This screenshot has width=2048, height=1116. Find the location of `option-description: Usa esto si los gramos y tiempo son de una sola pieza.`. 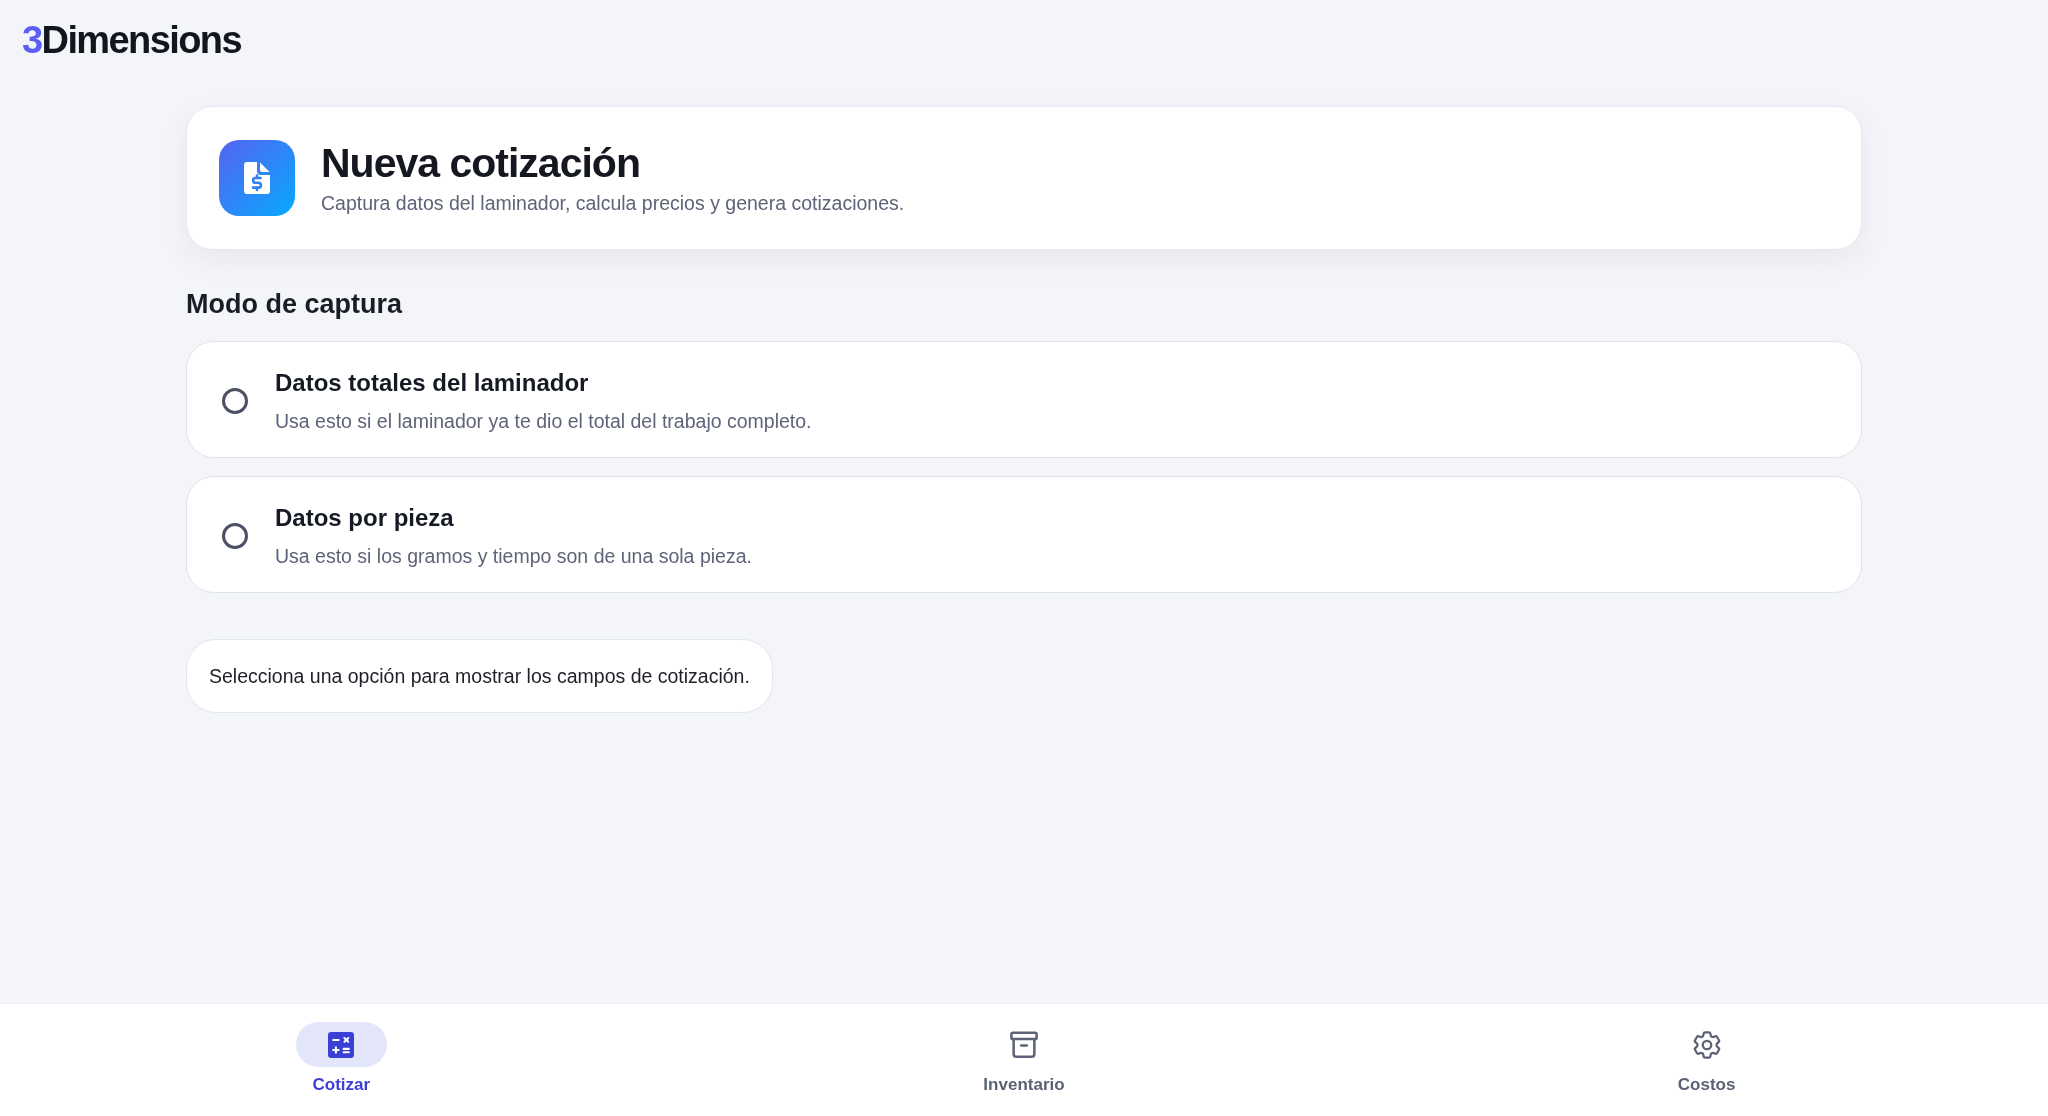

option-description: Usa esto si los gramos y tiempo son de una sola pieza. is located at coordinates (513, 556).